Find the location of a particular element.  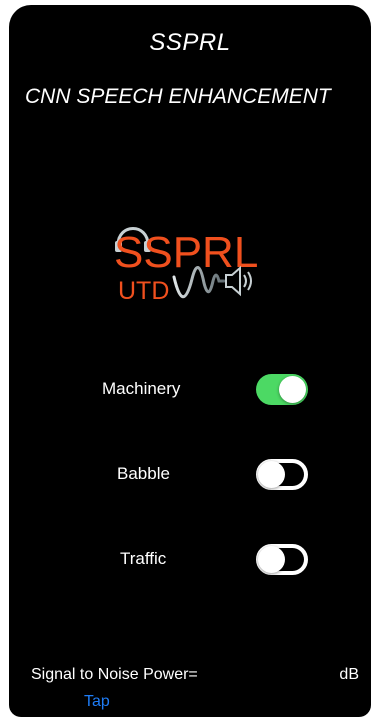

snr-unit: dB is located at coordinates (349, 674).